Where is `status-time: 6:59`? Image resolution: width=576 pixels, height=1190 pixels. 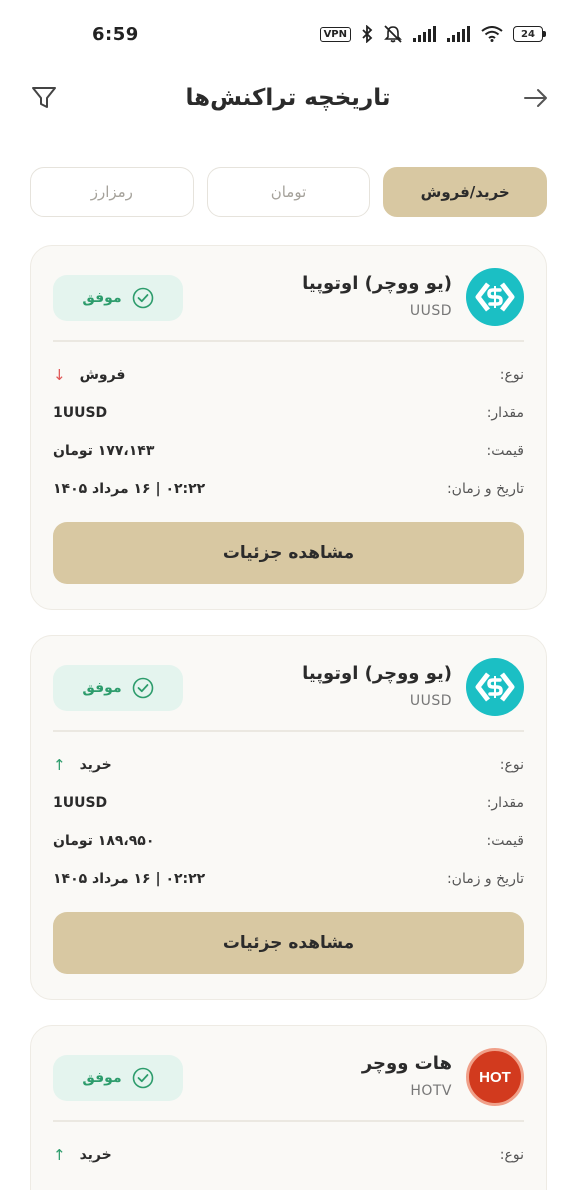 status-time: 6:59 is located at coordinates (115, 34).